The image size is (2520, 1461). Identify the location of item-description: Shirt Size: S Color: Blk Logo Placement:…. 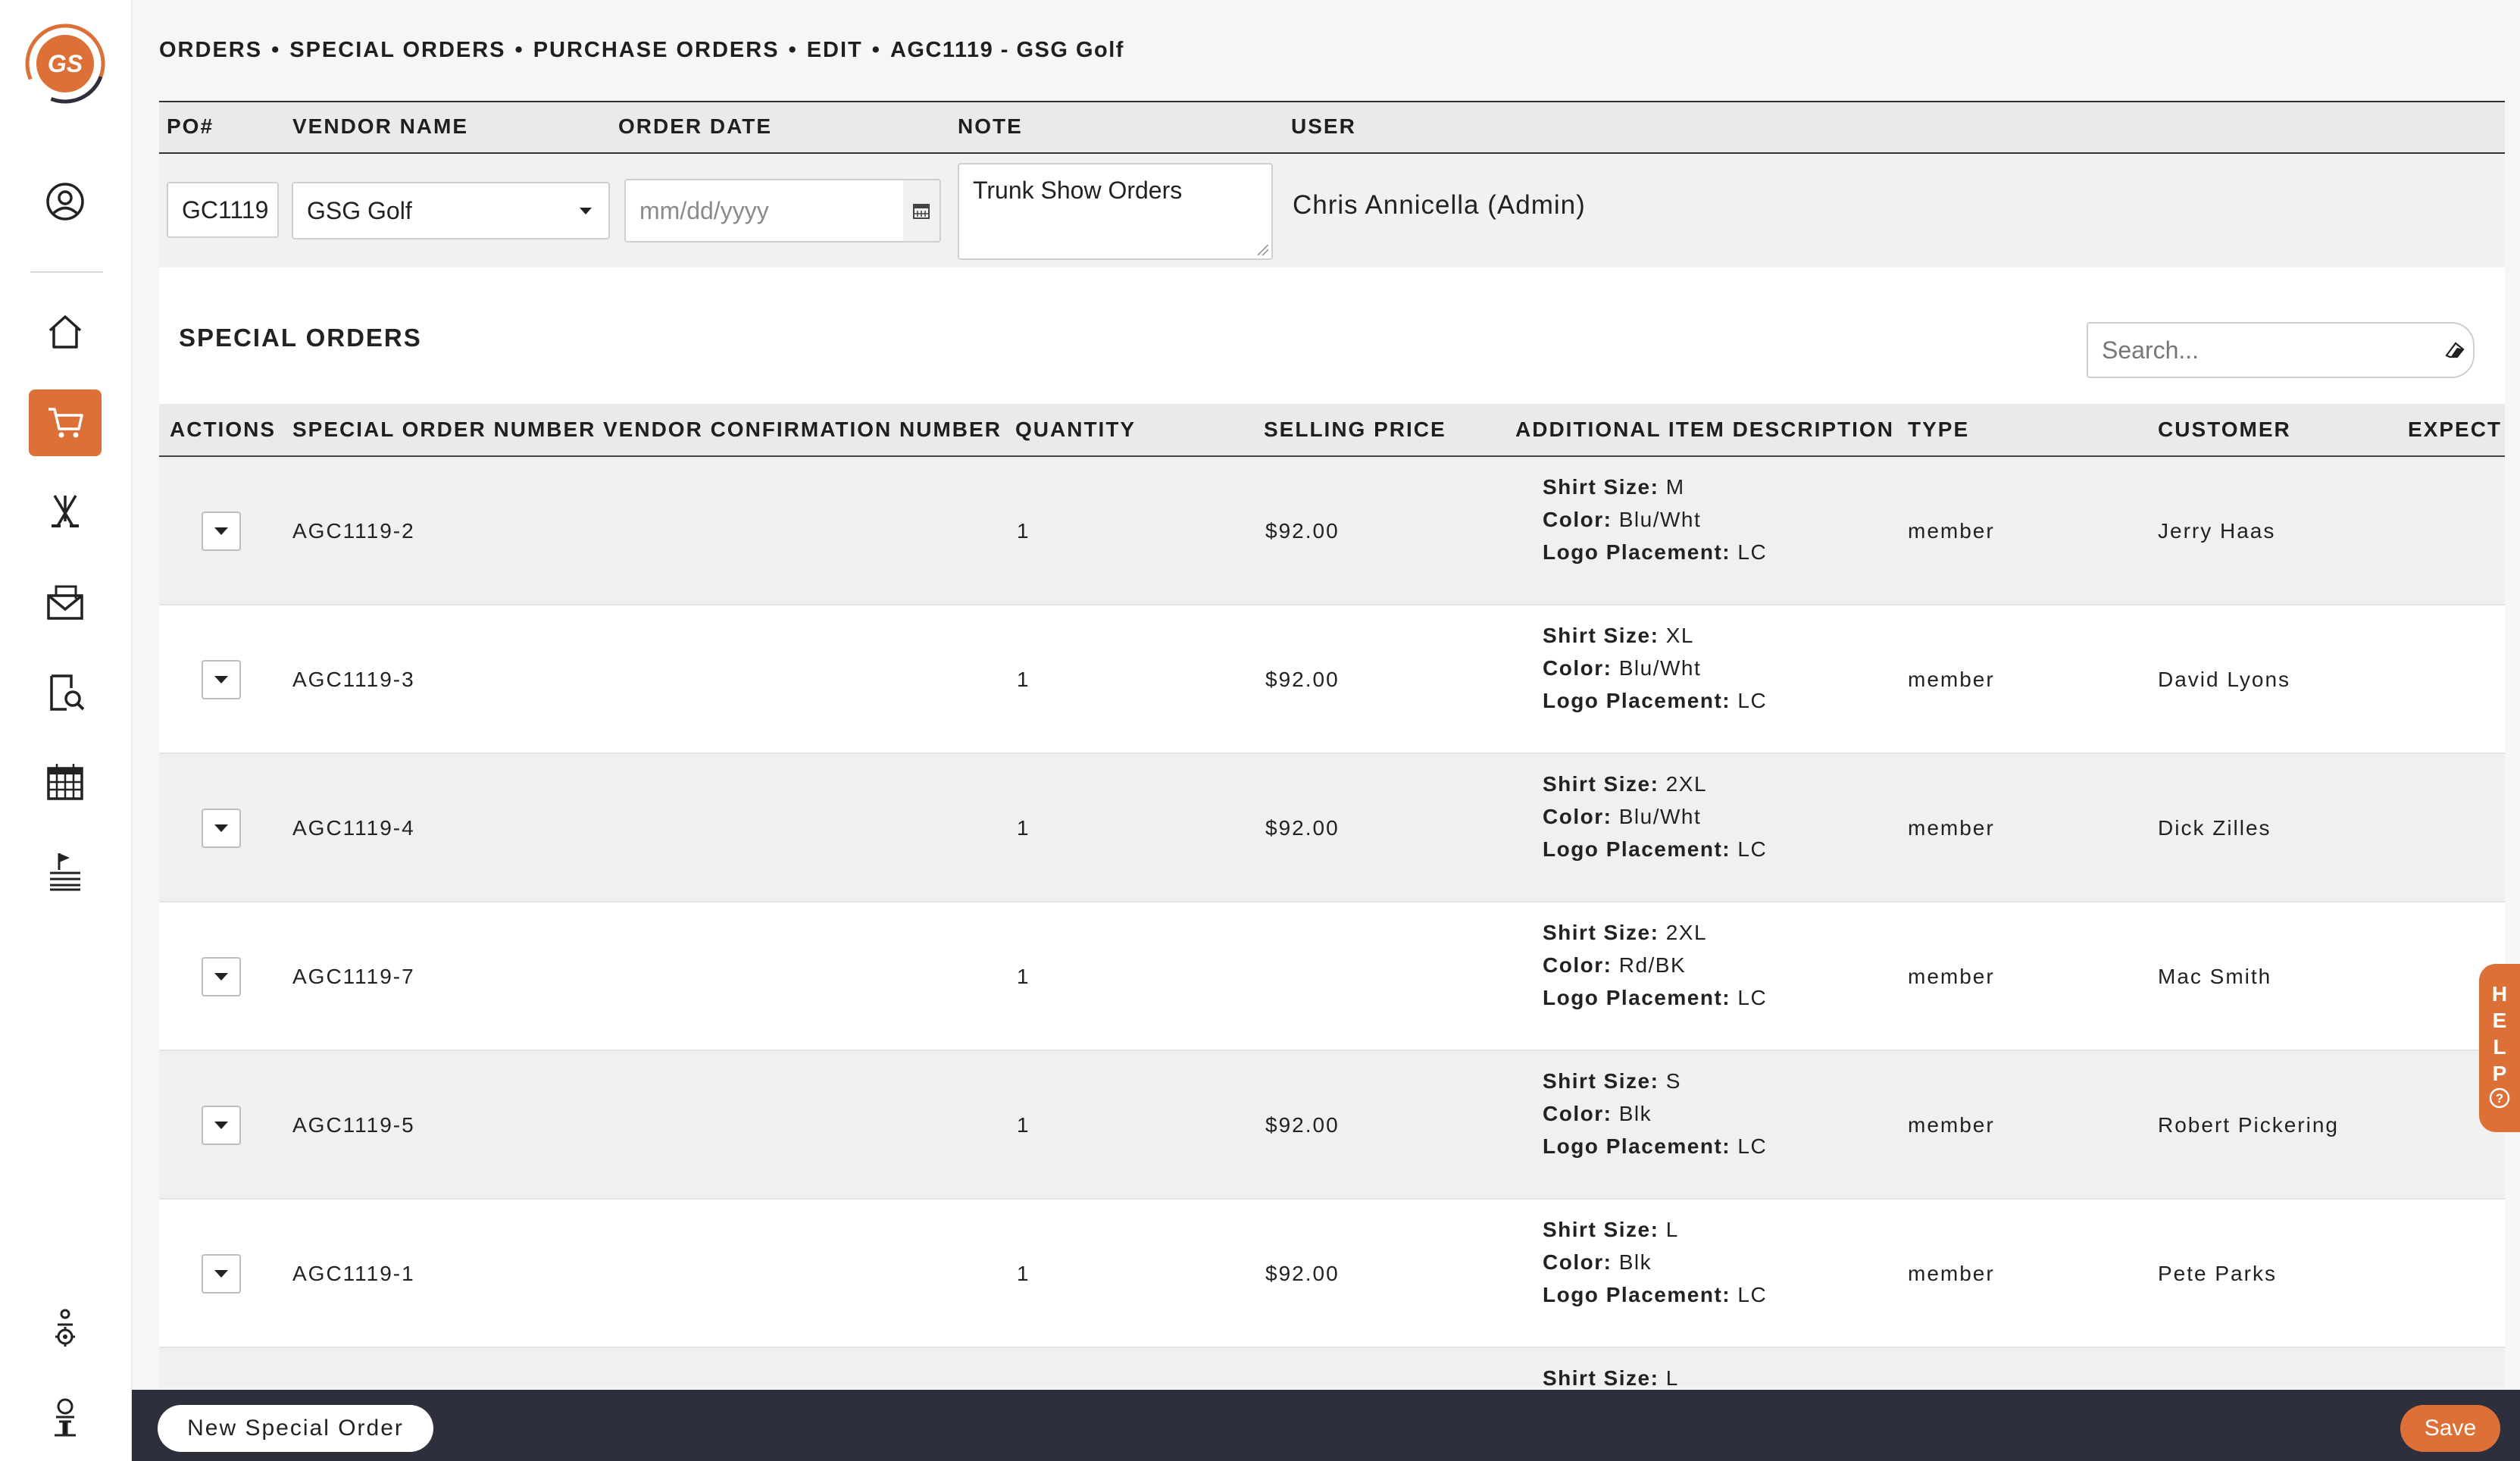
(1655, 1113).